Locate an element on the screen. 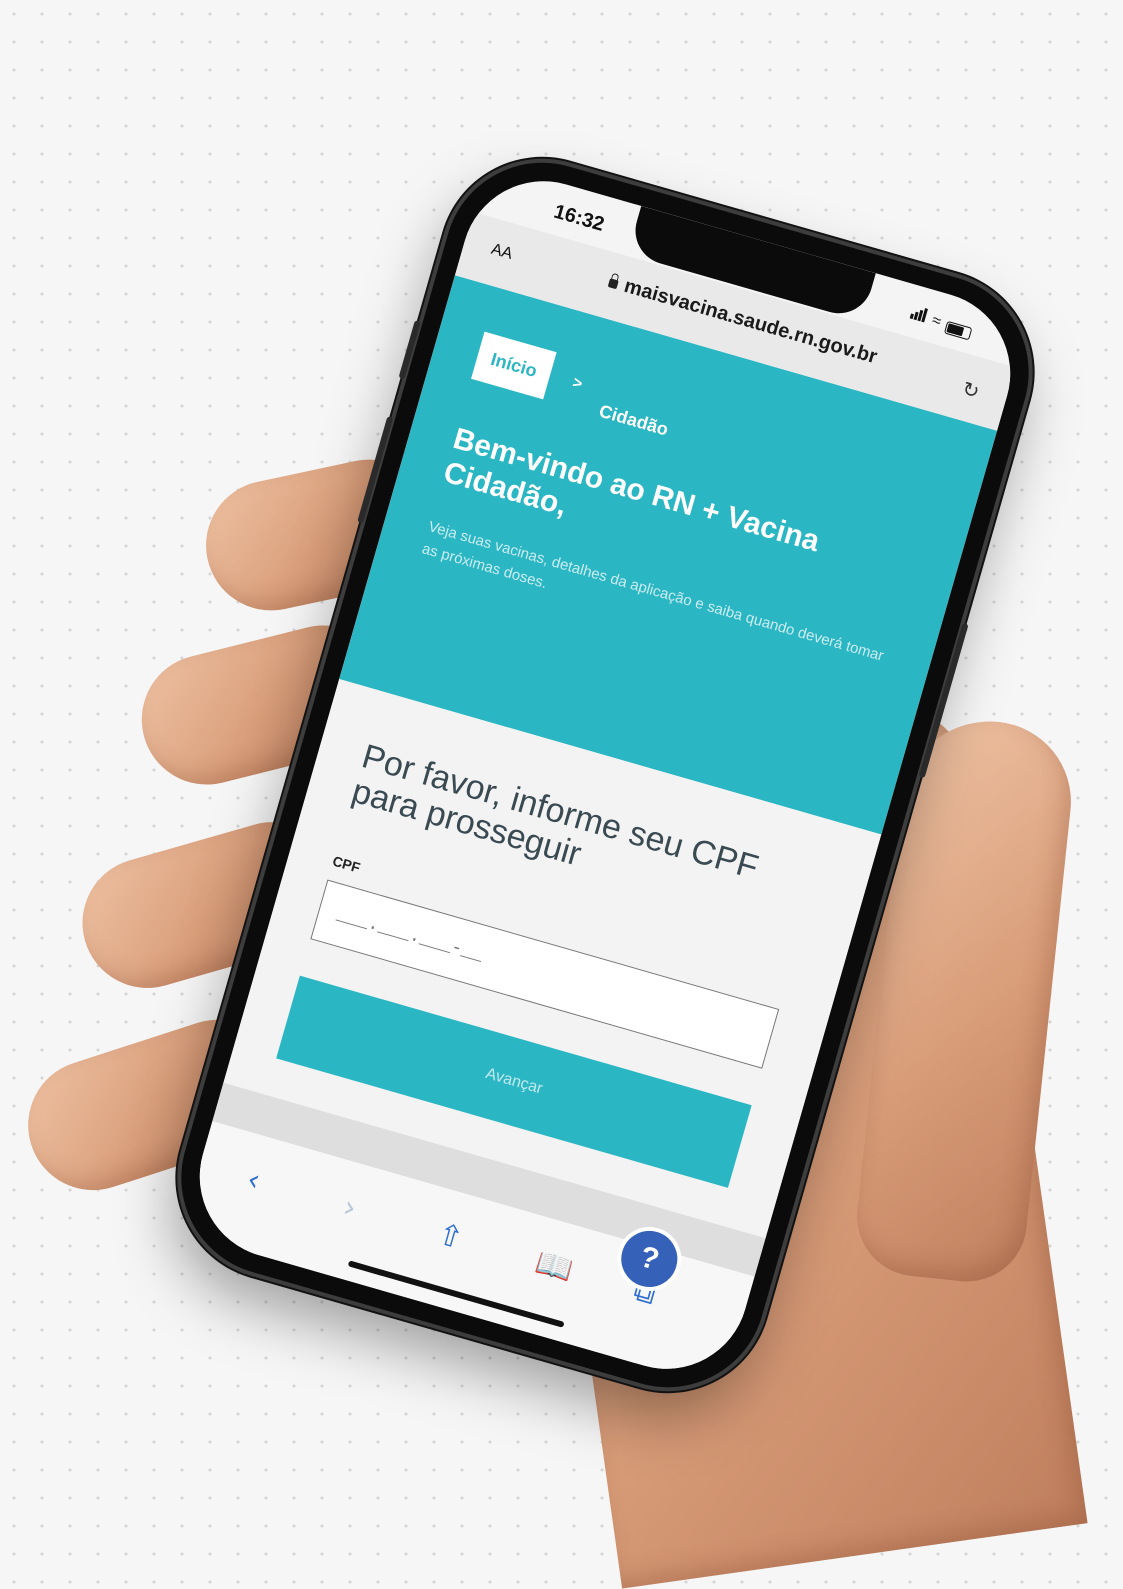 Image resolution: width=1123 pixels, height=1589 pixels. lock-icon is located at coordinates (613, 284).